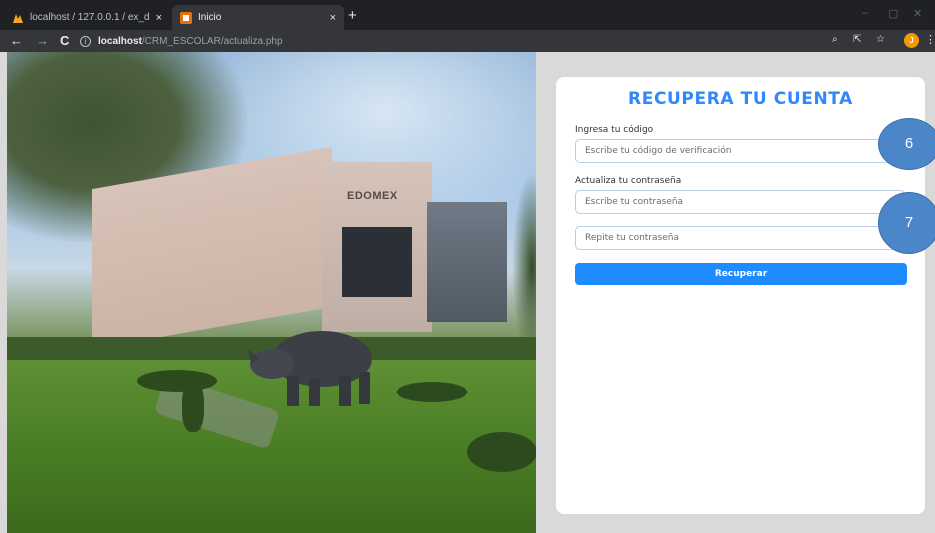 This screenshot has width=935, height=533. I want to click on recover-button: Recuperar, so click(741, 274).